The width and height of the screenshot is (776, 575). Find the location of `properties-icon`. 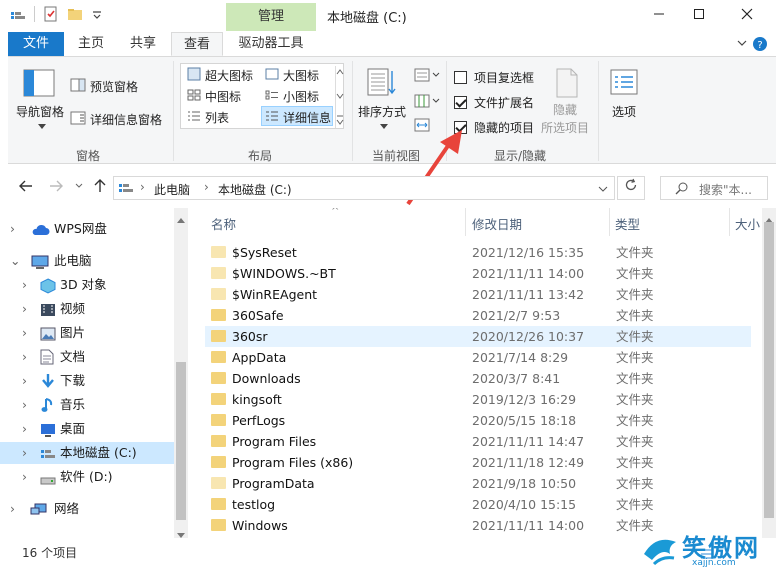

properties-icon is located at coordinates (51, 14).